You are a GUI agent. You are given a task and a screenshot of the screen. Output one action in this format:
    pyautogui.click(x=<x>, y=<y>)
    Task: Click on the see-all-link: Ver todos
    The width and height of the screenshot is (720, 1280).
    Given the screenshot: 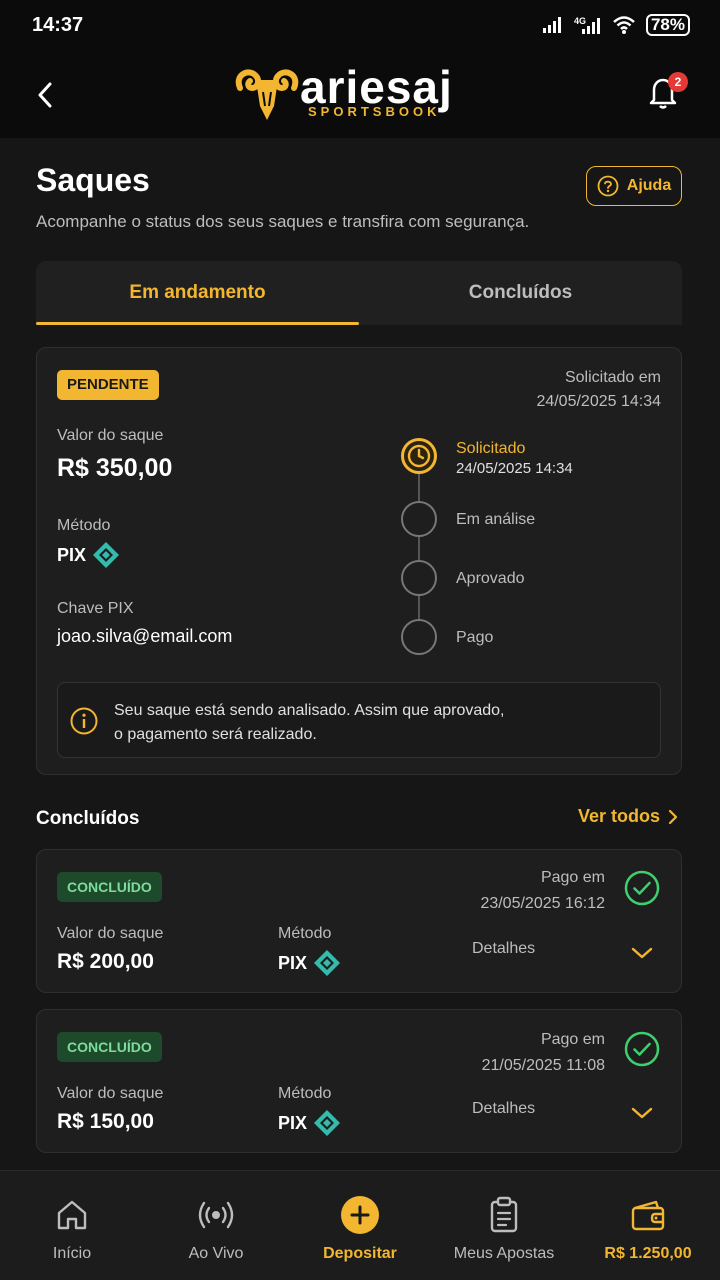 What is the action you would take?
    pyautogui.click(x=628, y=816)
    